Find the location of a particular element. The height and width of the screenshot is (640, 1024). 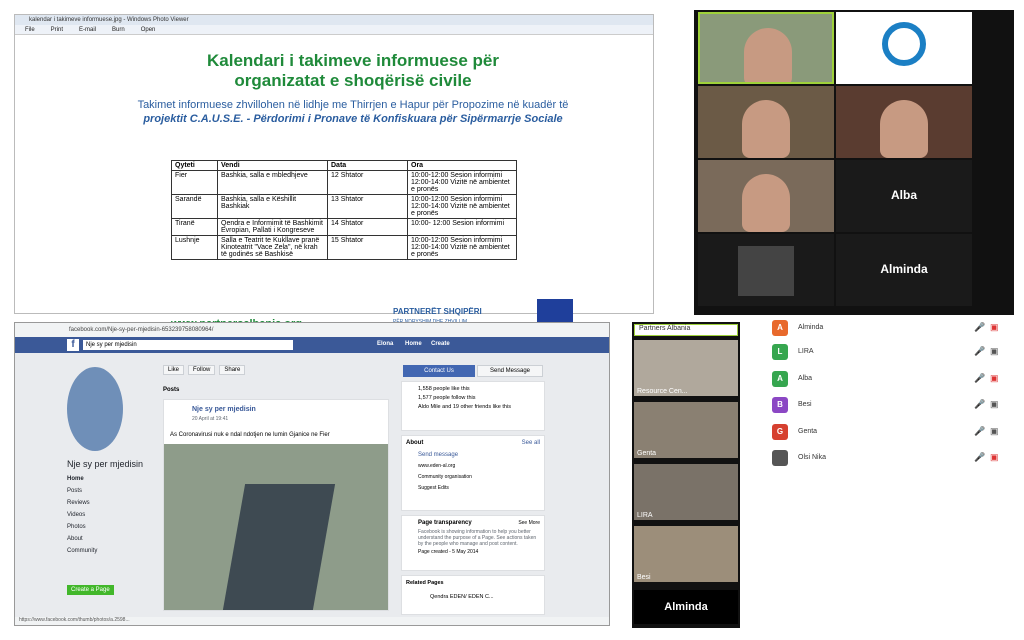

video-tile: Alminda is located at coordinates (904, 270).